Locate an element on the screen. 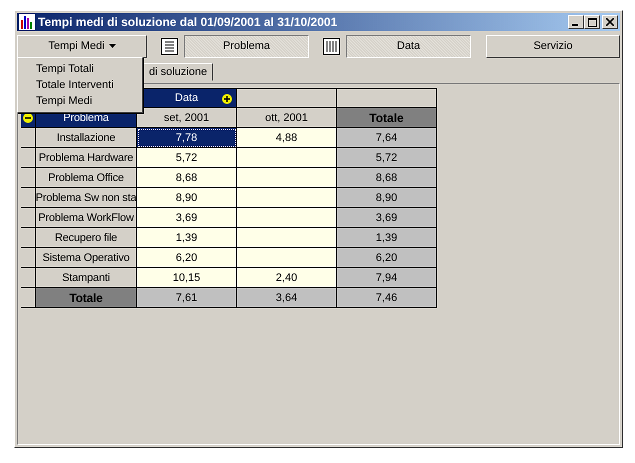  table-cell: 8,90 is located at coordinates (187, 198).